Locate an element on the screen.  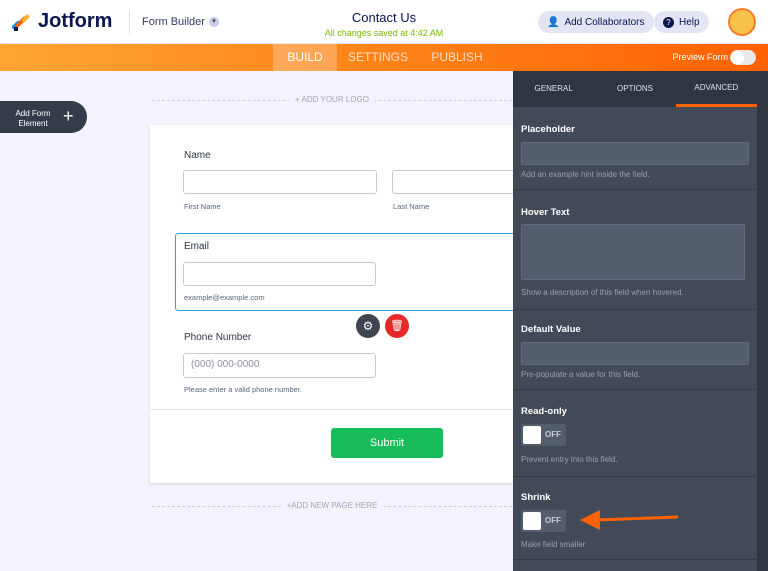
gear-icon: ⚙ is located at coordinates (368, 326).